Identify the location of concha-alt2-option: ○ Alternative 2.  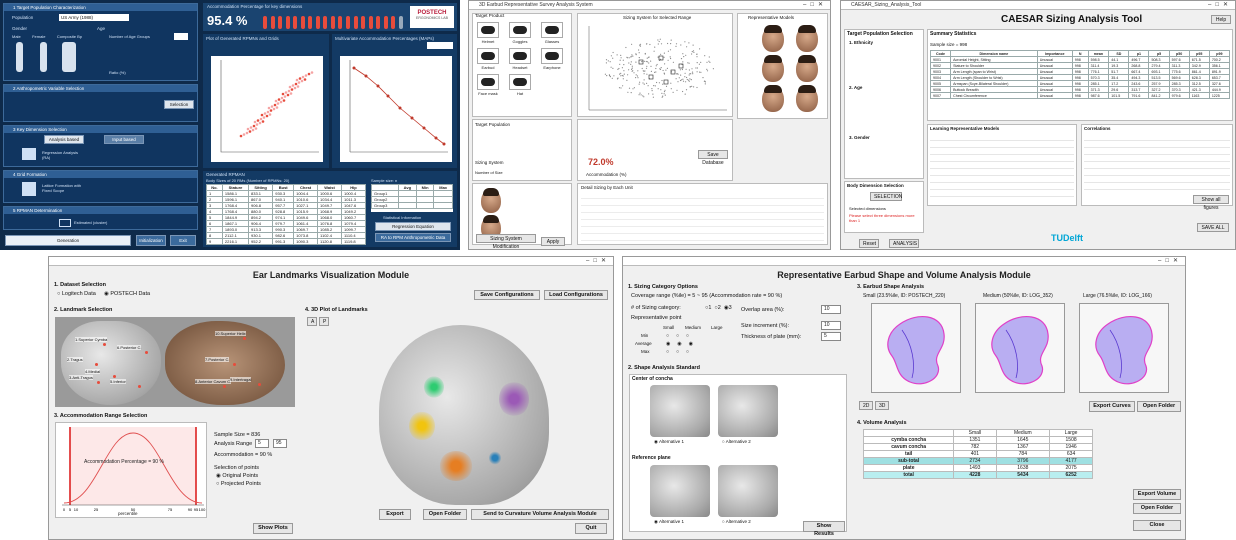
(736, 441).